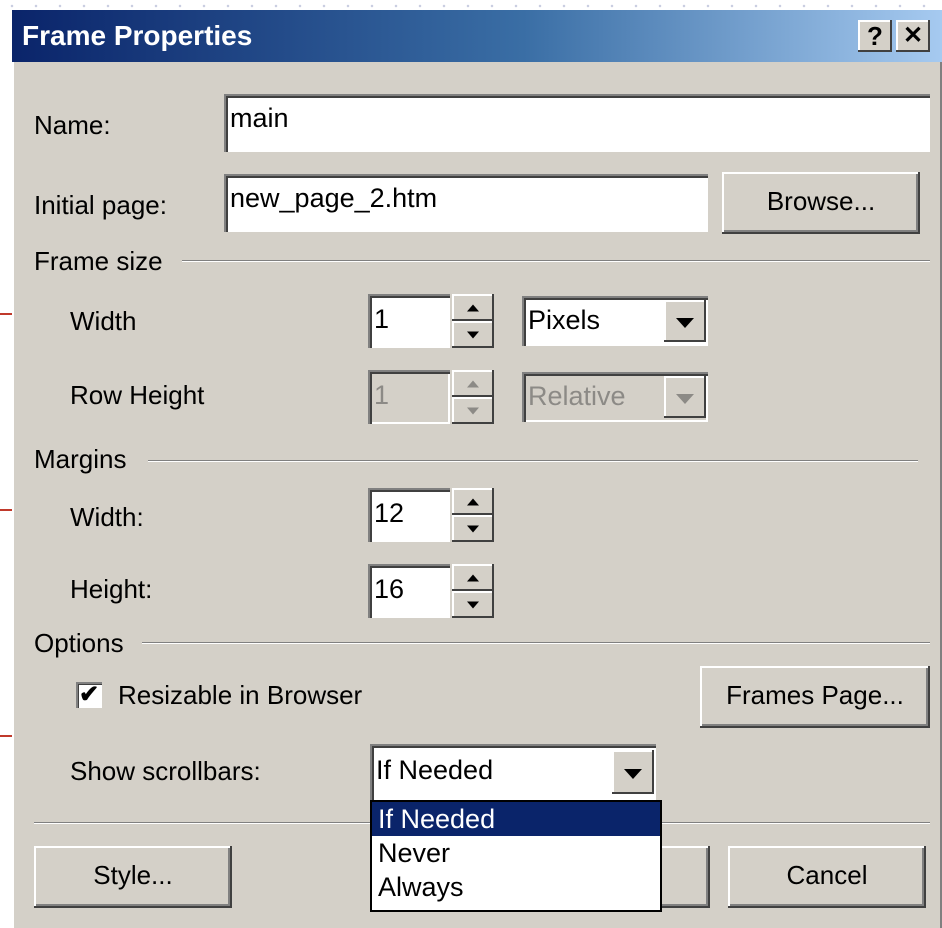  What do you see at coordinates (409, 397) in the screenshot?
I see `row-height-input: 1` at bounding box center [409, 397].